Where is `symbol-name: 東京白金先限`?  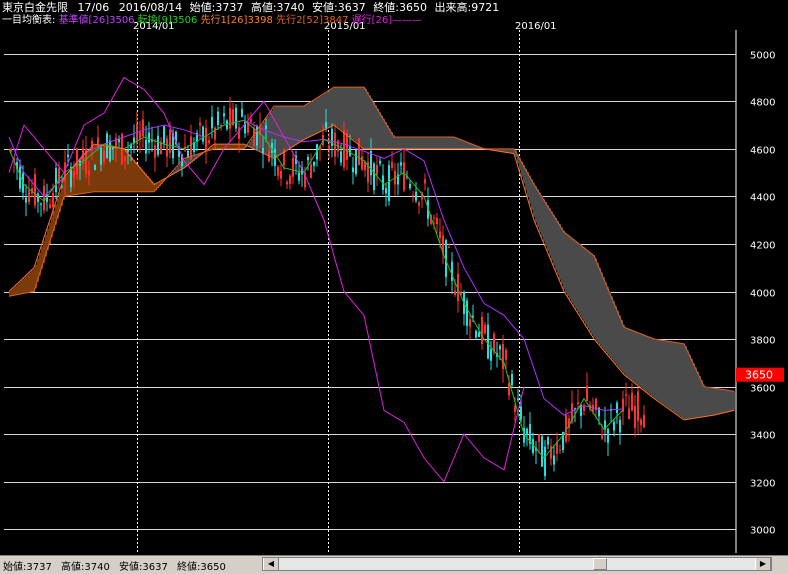
symbol-name: 東京白金先限 is located at coordinates (35, 7).